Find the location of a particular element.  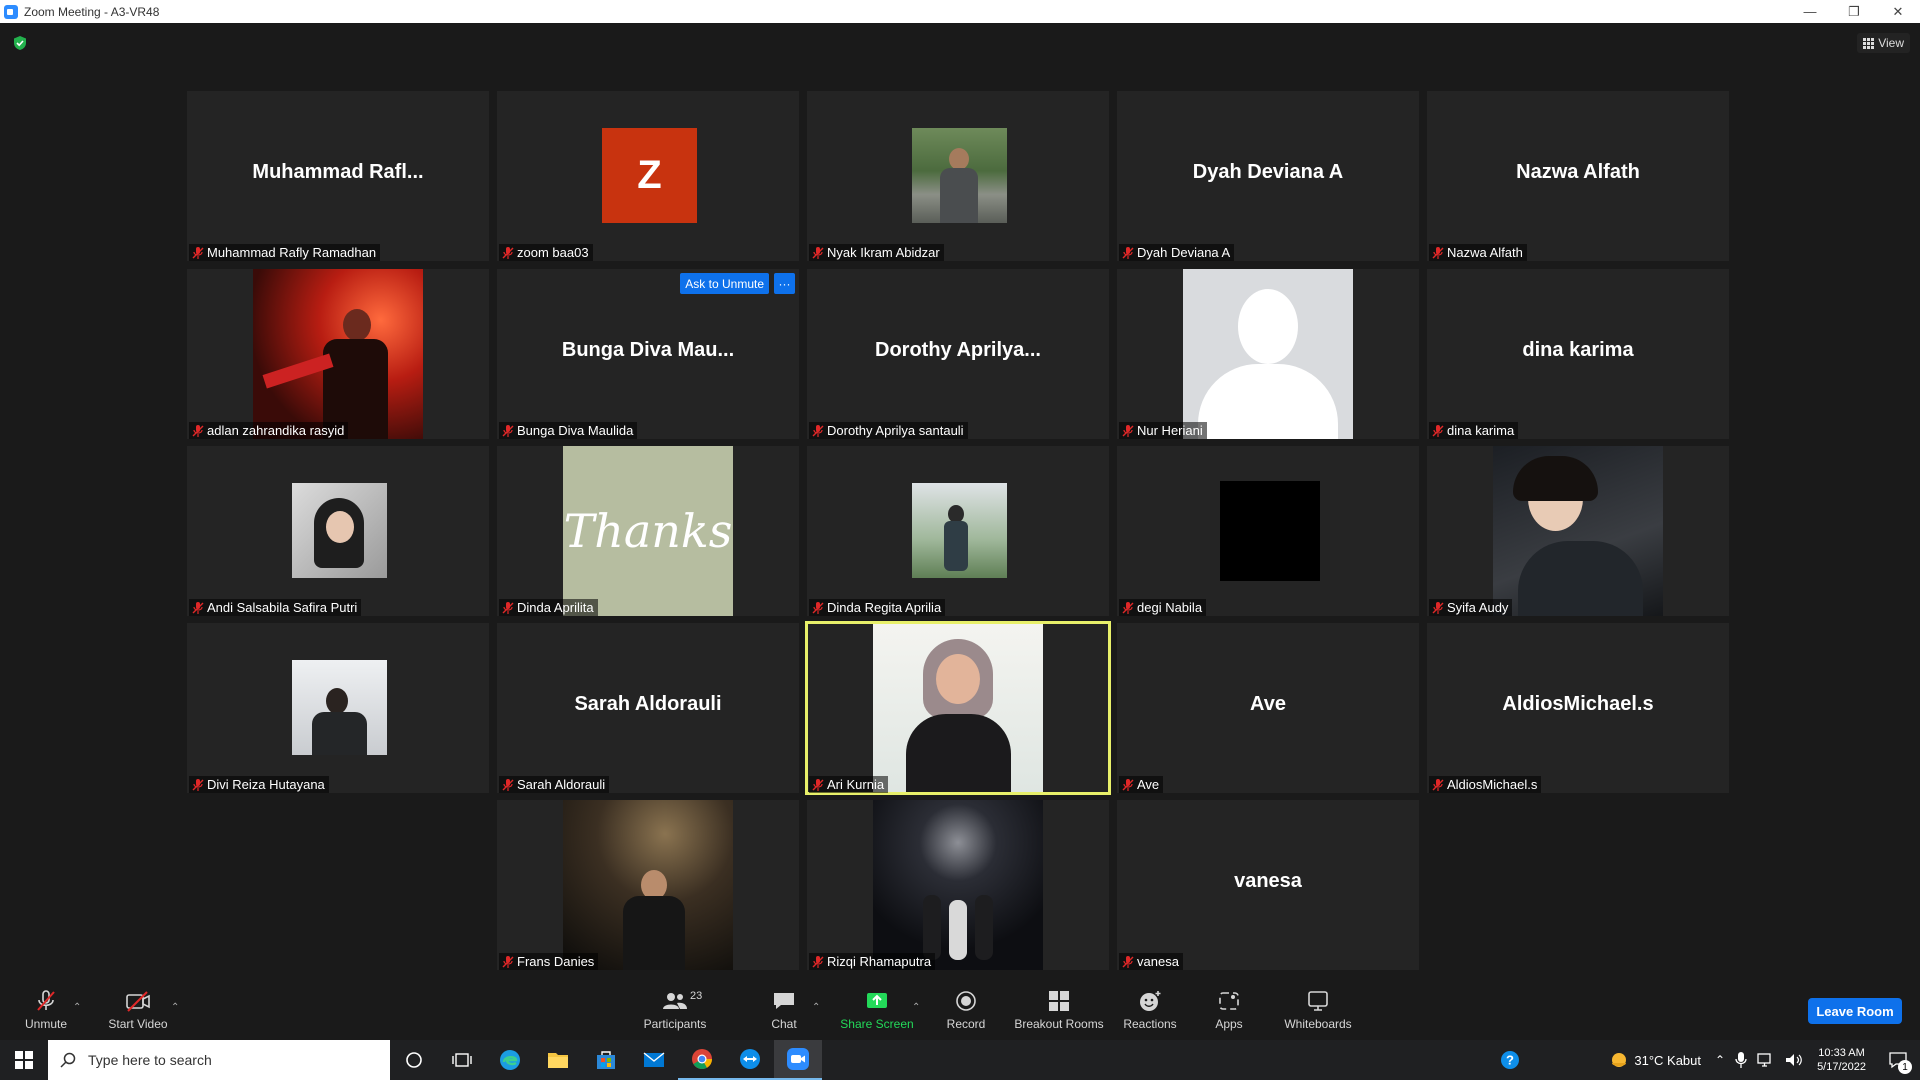

mail-icon is located at coordinates (654, 1059).